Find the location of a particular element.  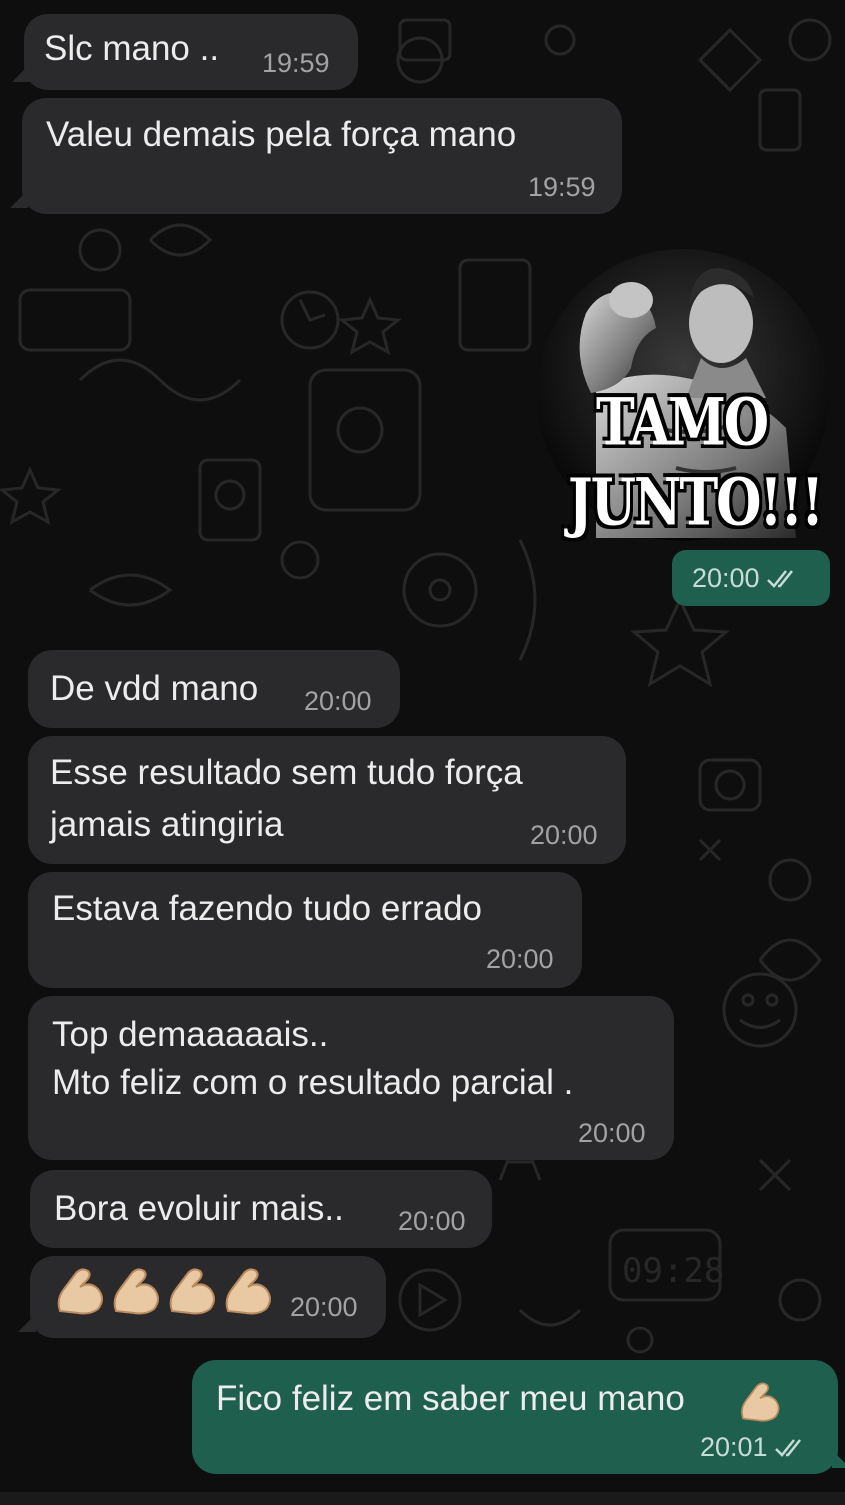

incoming-message-bubble: Slc mano .. 19:59 is located at coordinates (185, 52).